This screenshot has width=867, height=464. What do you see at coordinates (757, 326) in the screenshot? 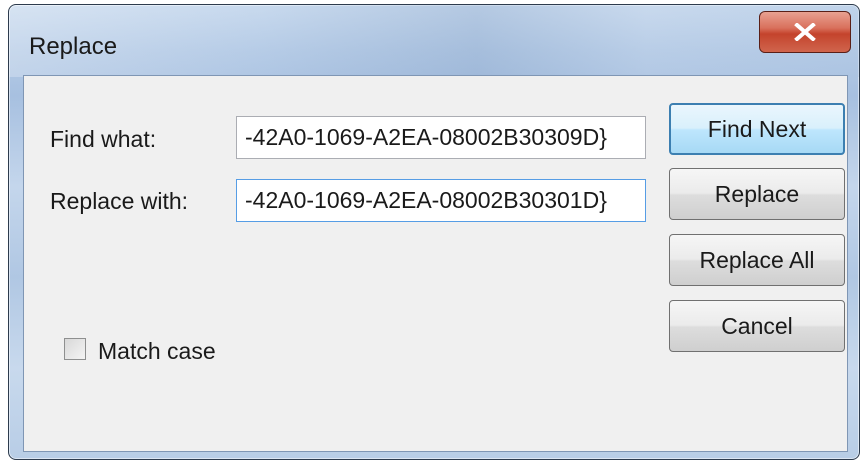
I see `cancel-button: Cancel` at bounding box center [757, 326].